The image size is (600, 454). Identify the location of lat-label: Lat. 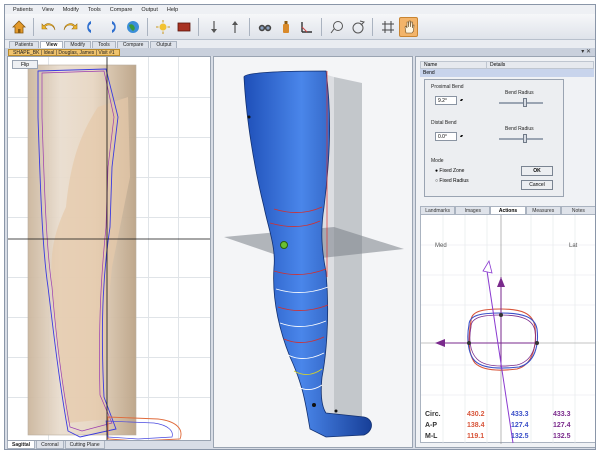
(573, 246).